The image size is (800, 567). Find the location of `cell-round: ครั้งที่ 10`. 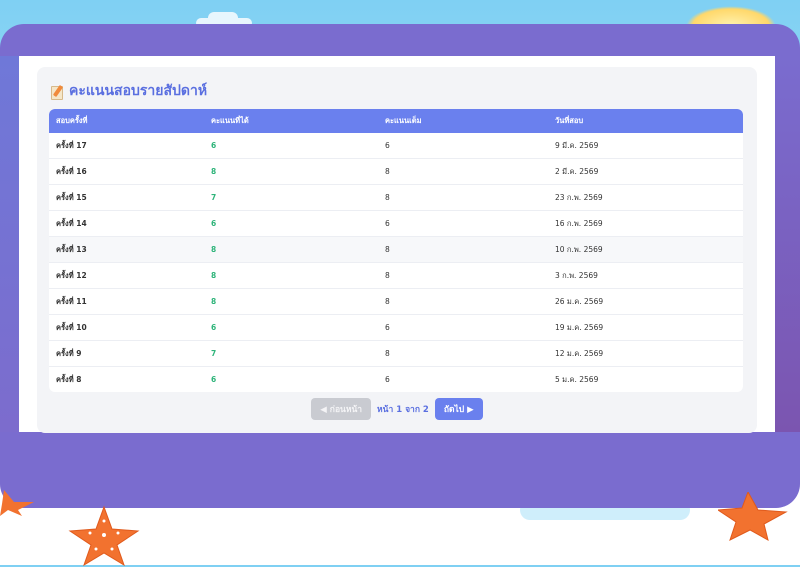

cell-round: ครั้งที่ 10 is located at coordinates (71, 327).